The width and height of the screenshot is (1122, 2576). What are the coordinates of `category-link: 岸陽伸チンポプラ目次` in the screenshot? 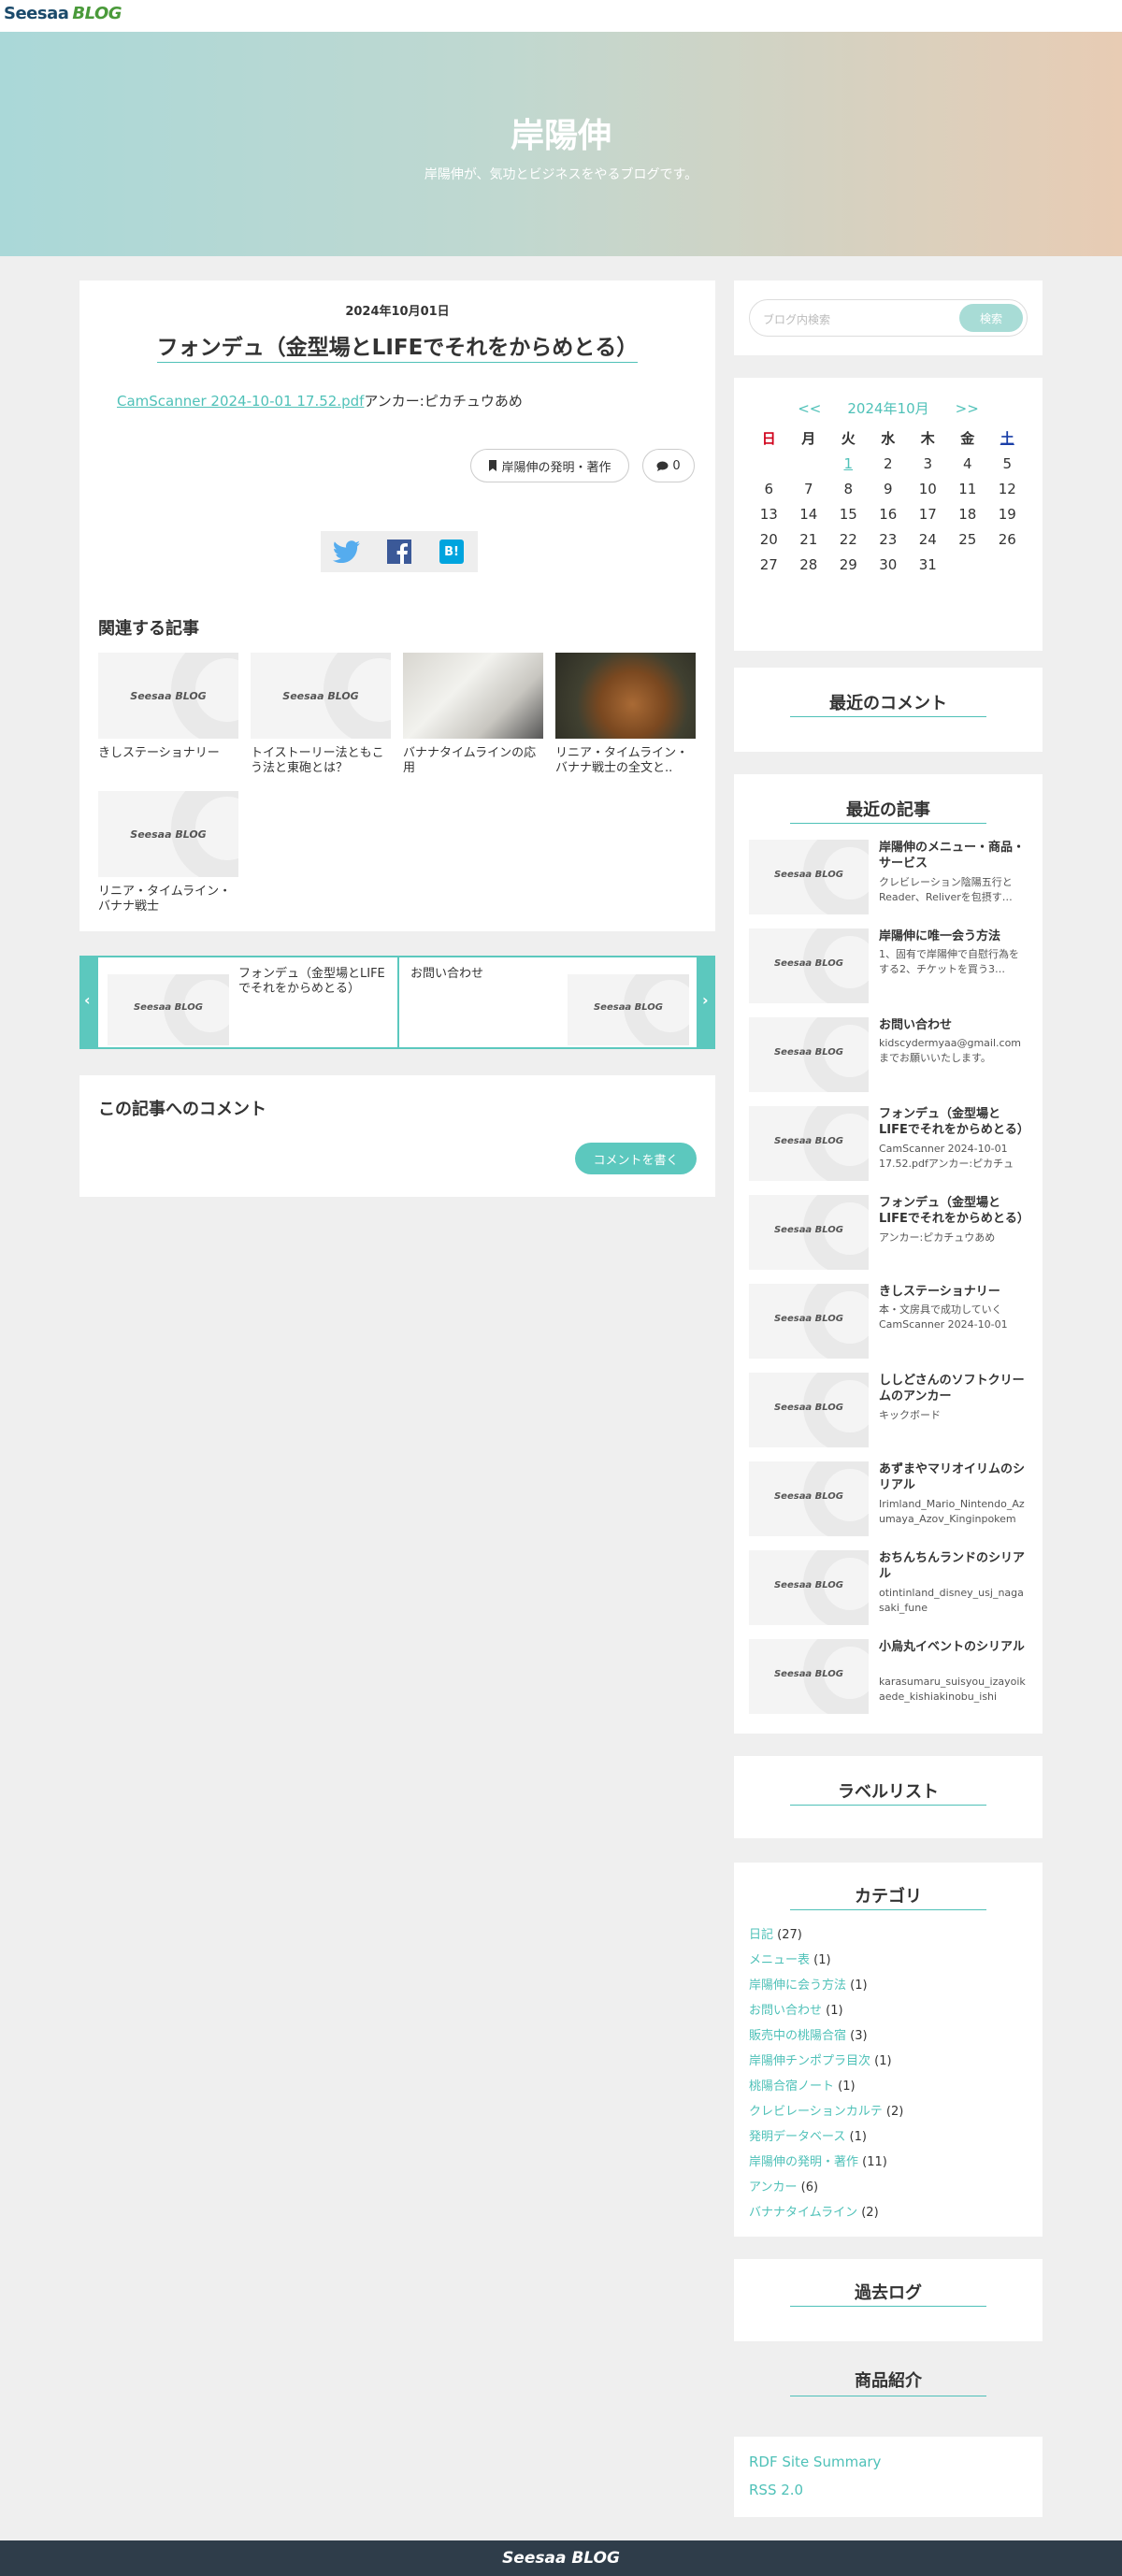 It's located at (810, 2061).